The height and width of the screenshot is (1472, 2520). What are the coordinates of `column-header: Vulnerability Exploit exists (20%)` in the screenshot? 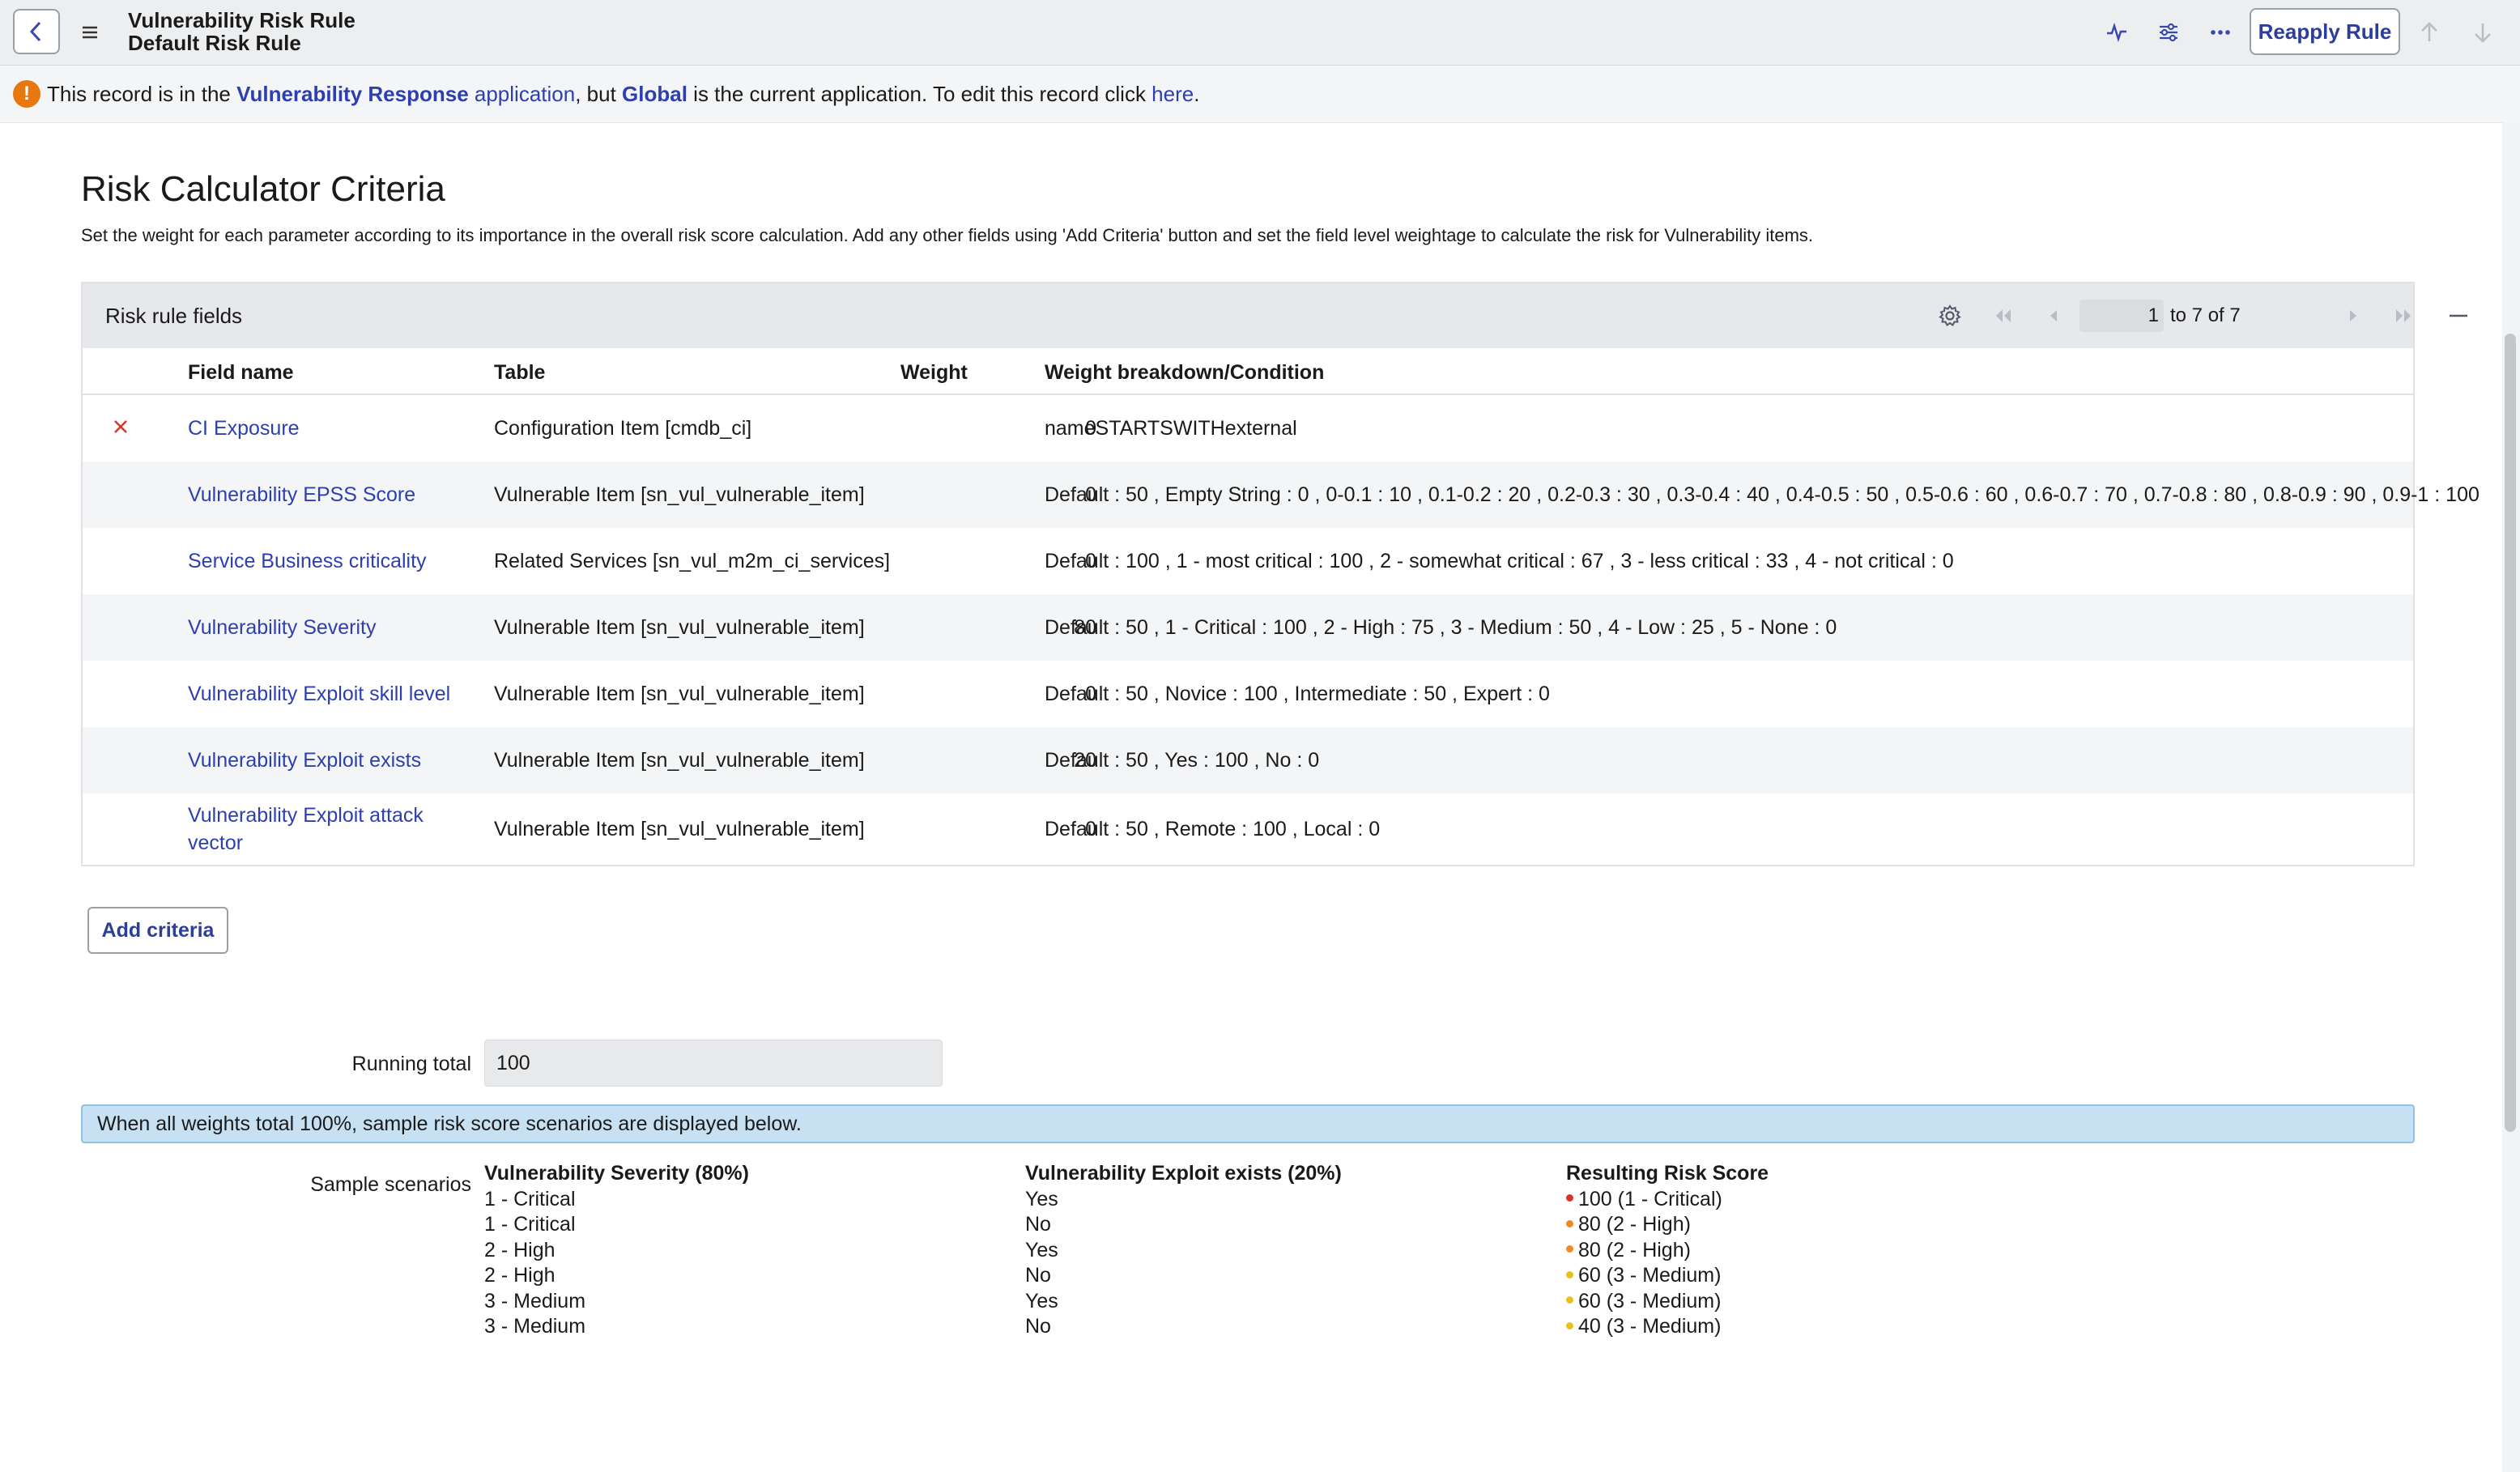 It's located at (1183, 1173).